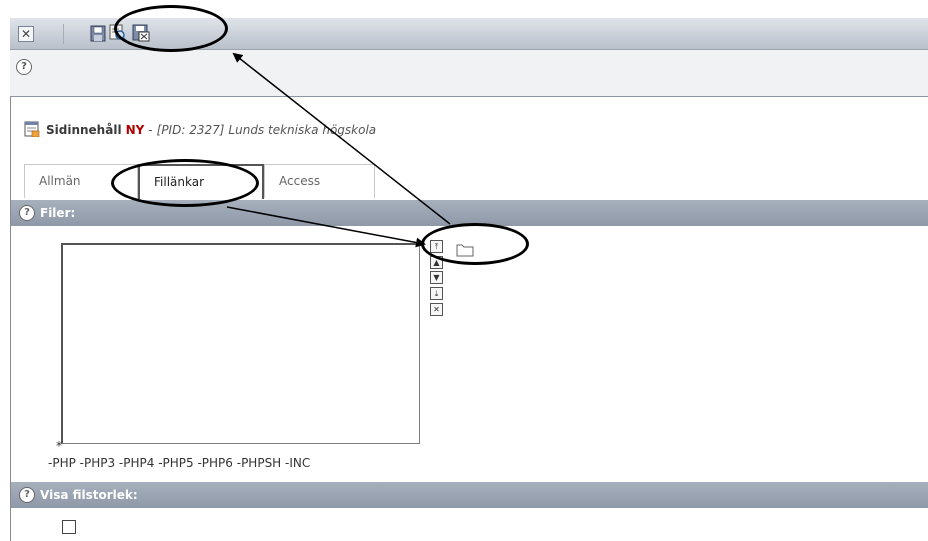 The image size is (928, 541). I want to click on arrow-to-folder, so click(326, 227).